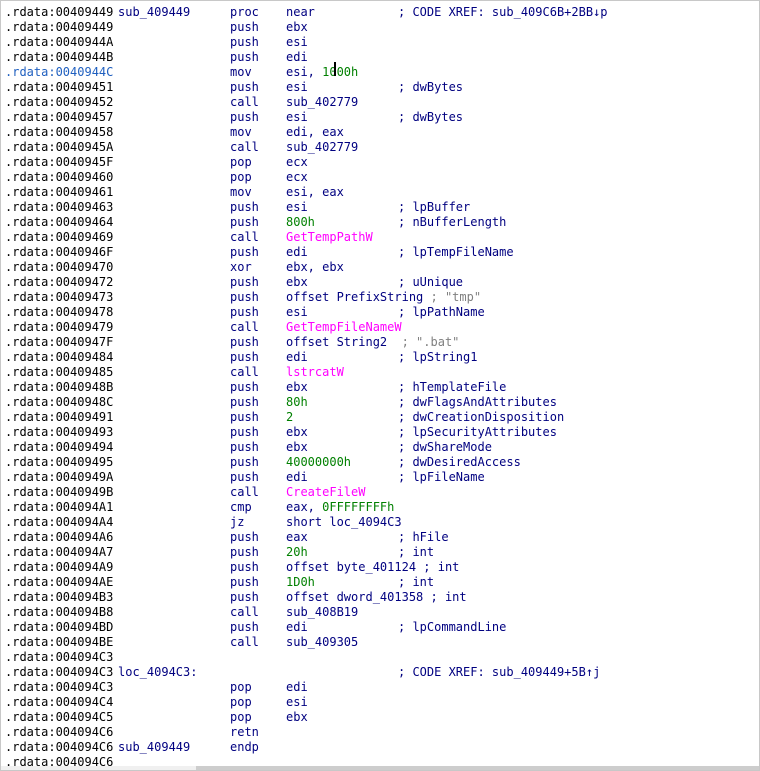 The height and width of the screenshot is (771, 760). What do you see at coordinates (322, 612) in the screenshot?
I see `instruction-operands: sub_408B19` at bounding box center [322, 612].